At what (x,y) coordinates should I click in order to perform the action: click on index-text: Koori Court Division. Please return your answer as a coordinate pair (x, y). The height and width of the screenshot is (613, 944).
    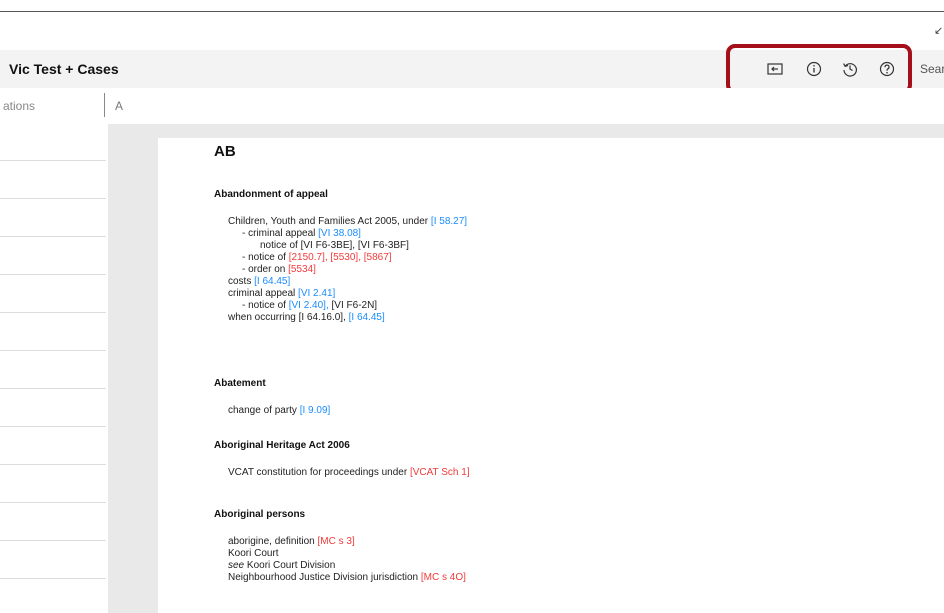
    Looking at the image, I should click on (290, 565).